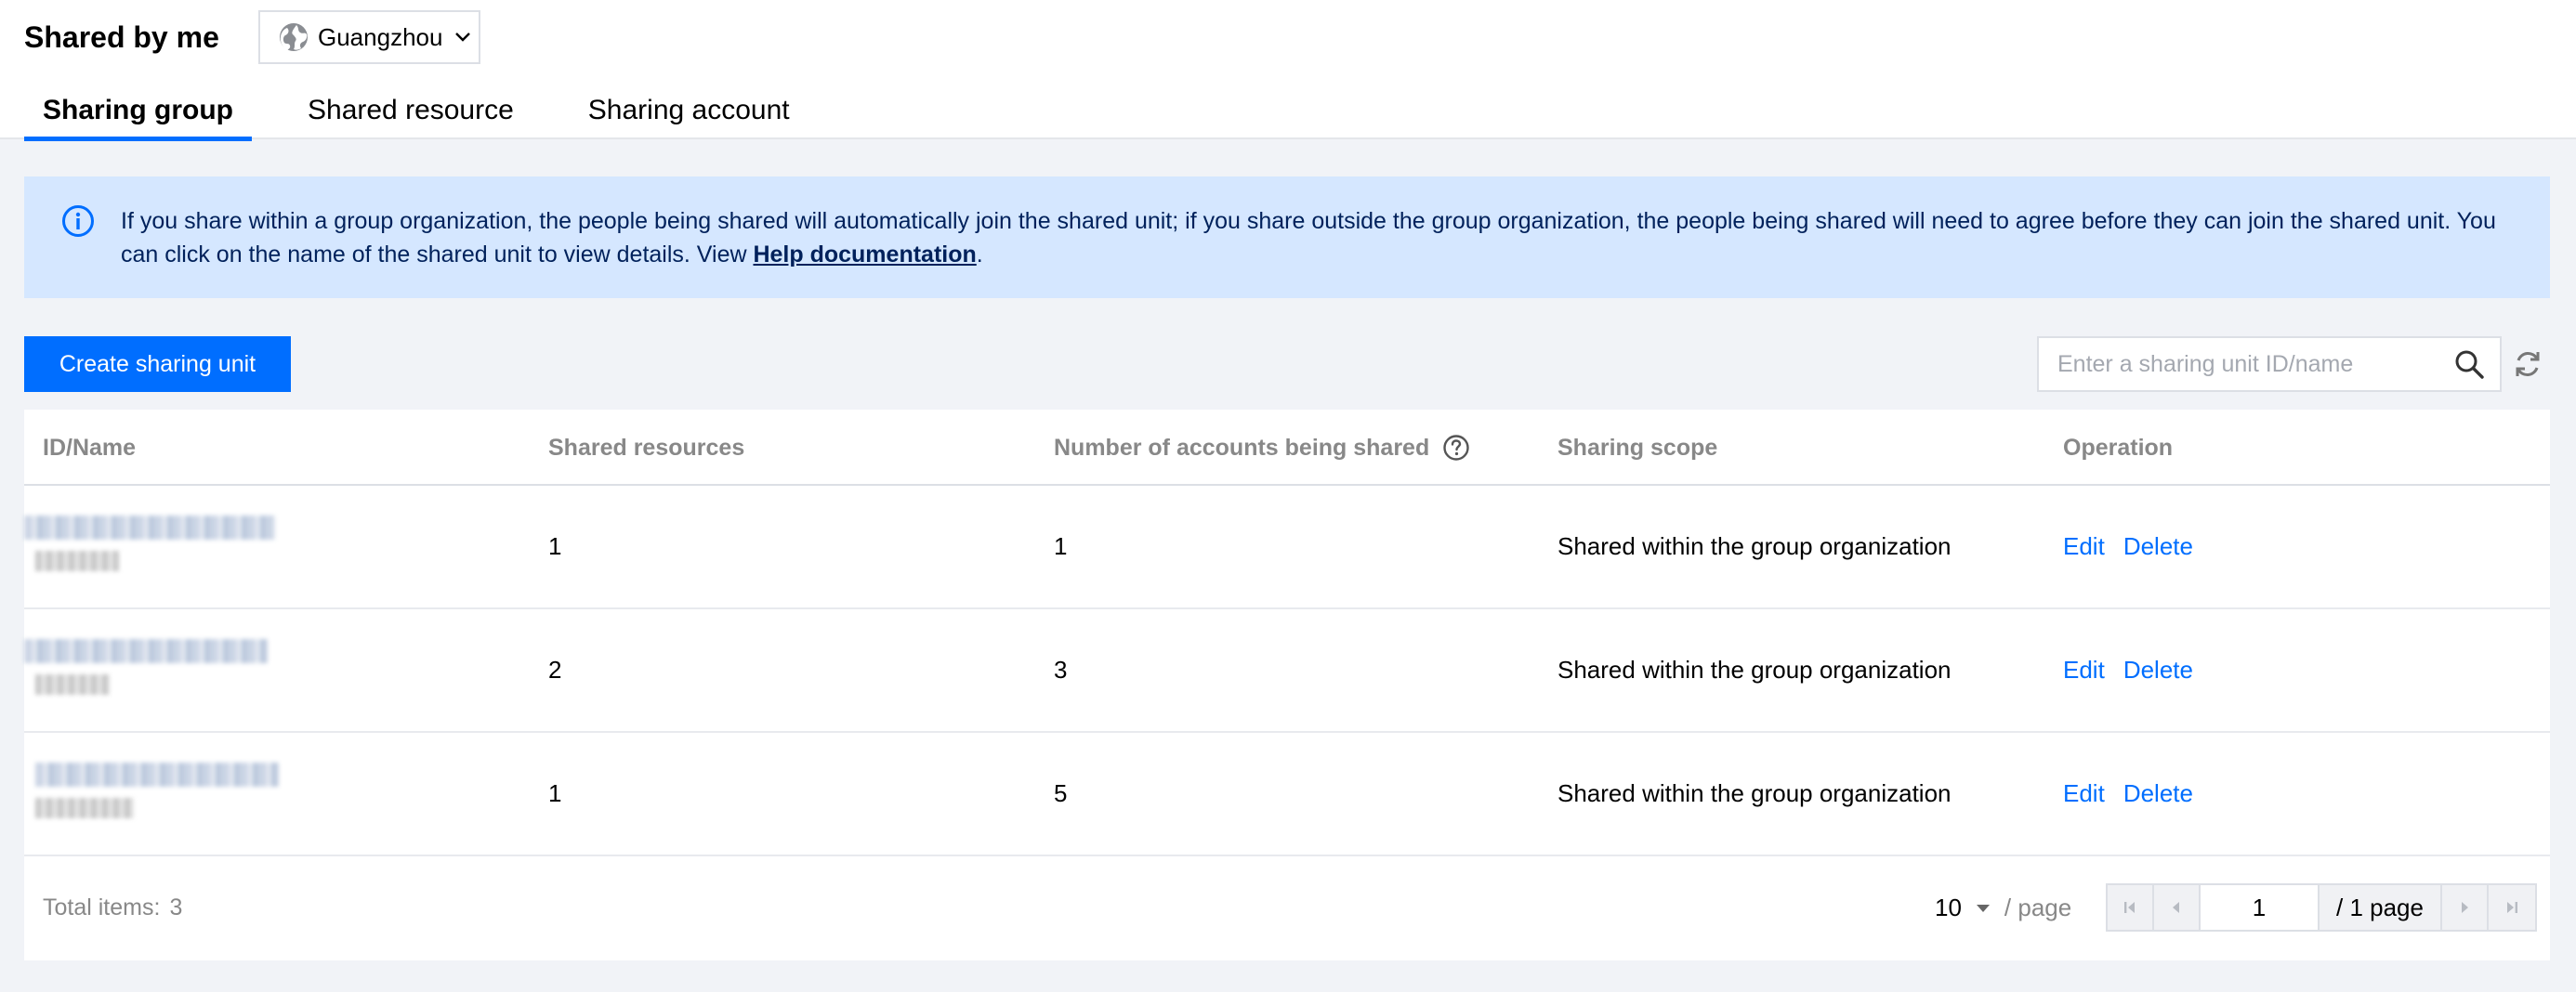 The width and height of the screenshot is (2576, 992). What do you see at coordinates (78, 221) in the screenshot?
I see `info-icon` at bounding box center [78, 221].